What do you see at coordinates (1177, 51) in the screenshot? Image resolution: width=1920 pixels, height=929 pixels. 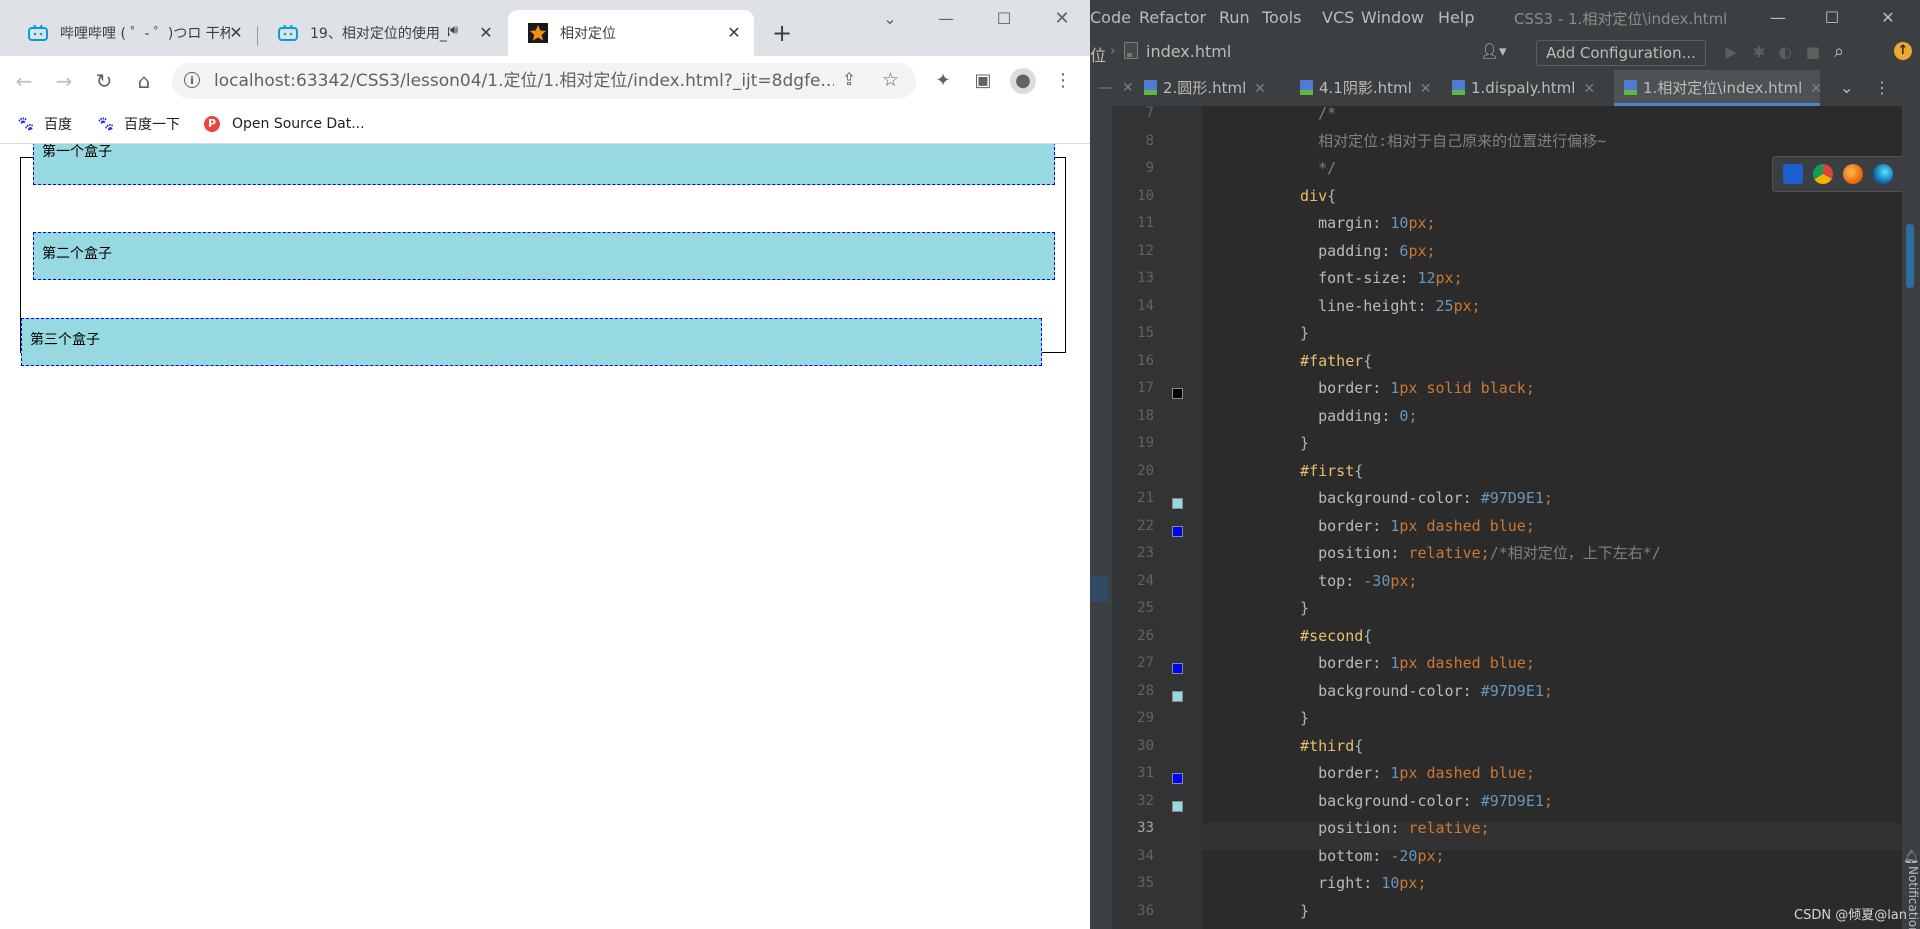 I see `breadcrumb-file: index.html` at bounding box center [1177, 51].